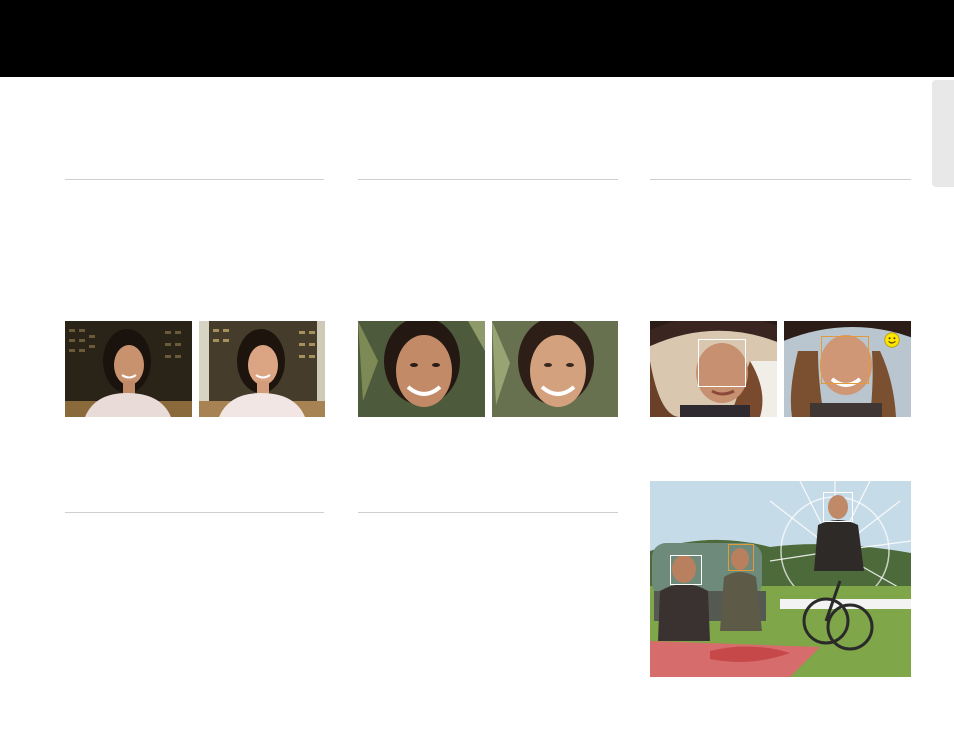  What do you see at coordinates (555, 369) in the screenshot?
I see `portrait-woman-closeup-soft-icon` at bounding box center [555, 369].